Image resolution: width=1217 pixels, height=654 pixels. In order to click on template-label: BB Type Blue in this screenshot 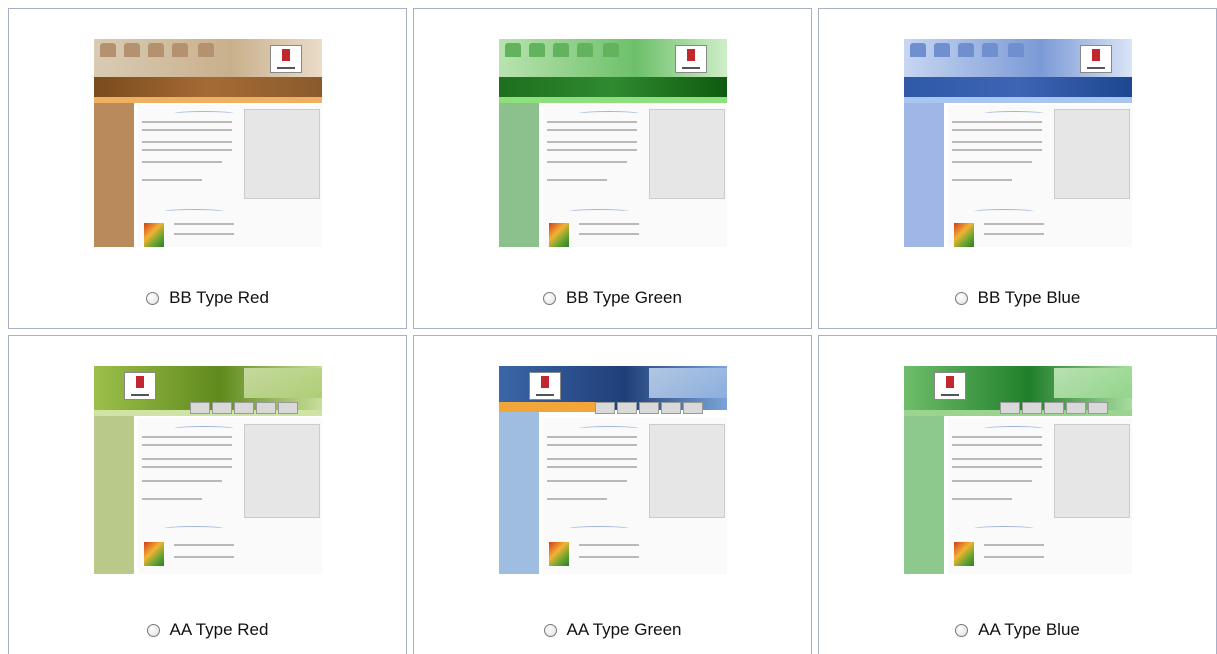, I will do `click(1029, 297)`.